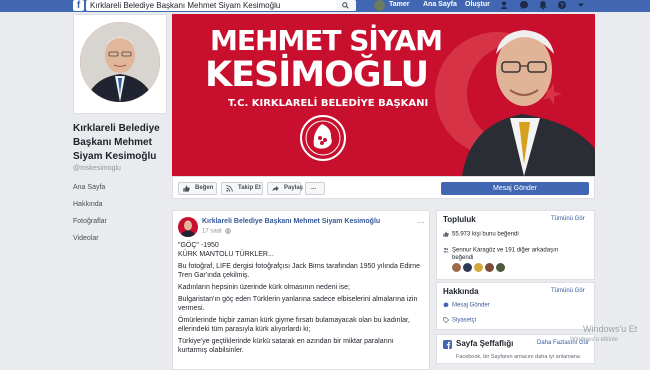 This screenshot has height=370, width=650. I want to click on help-icon: ?, so click(562, 5).